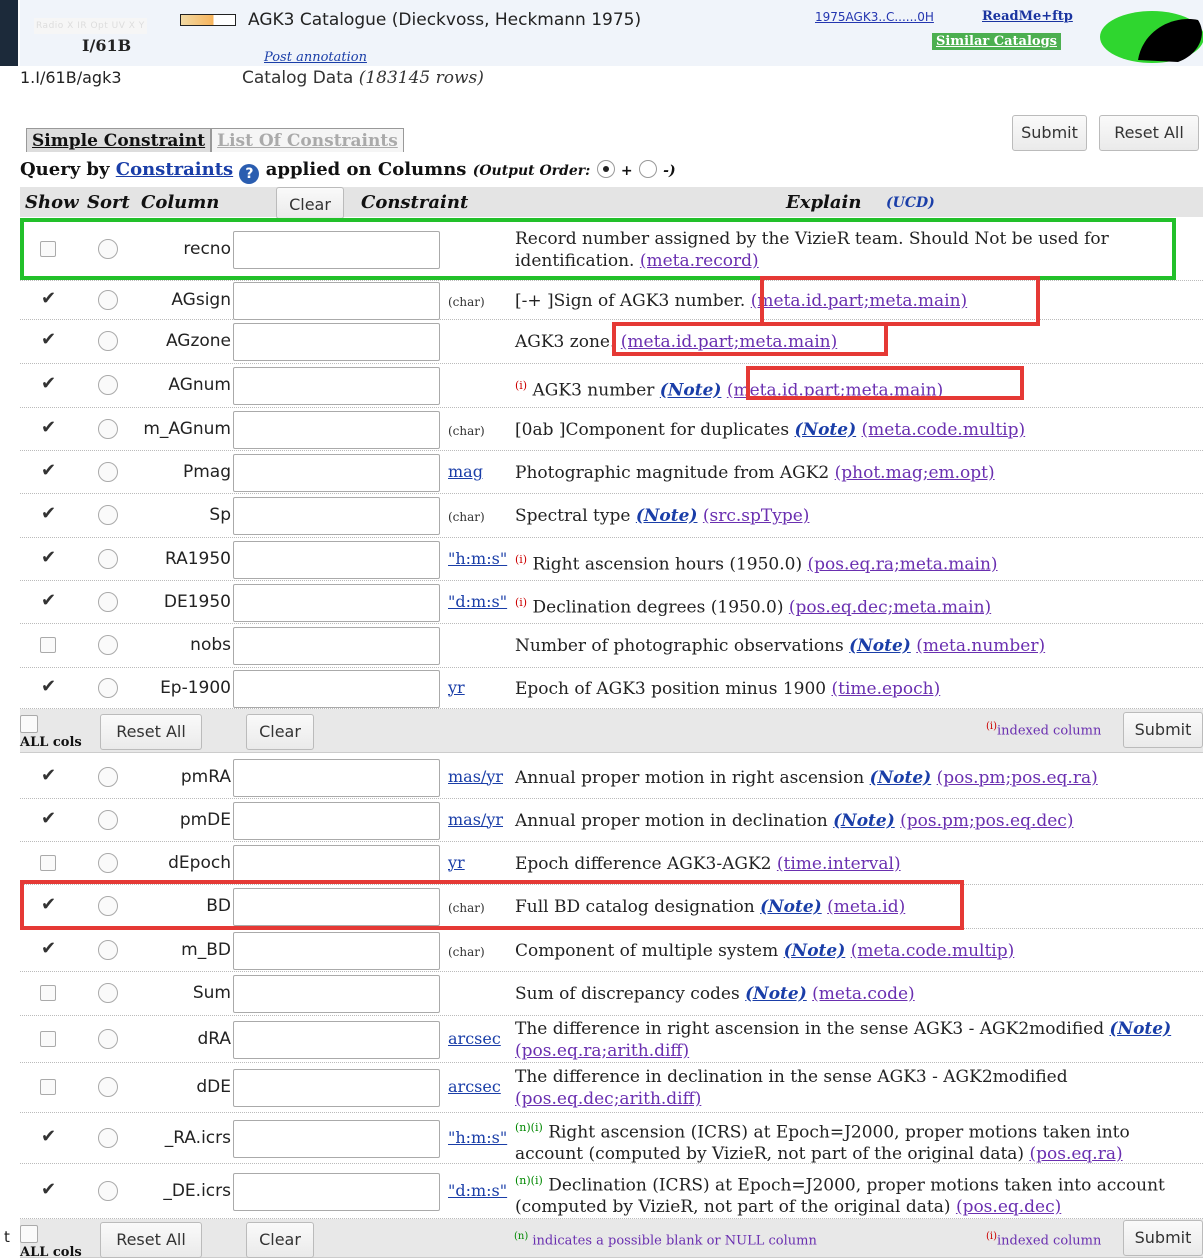 The image size is (1203, 1258). Describe the element at coordinates (699, 261) in the screenshot. I see `ucd-link: (meta.record)` at that location.